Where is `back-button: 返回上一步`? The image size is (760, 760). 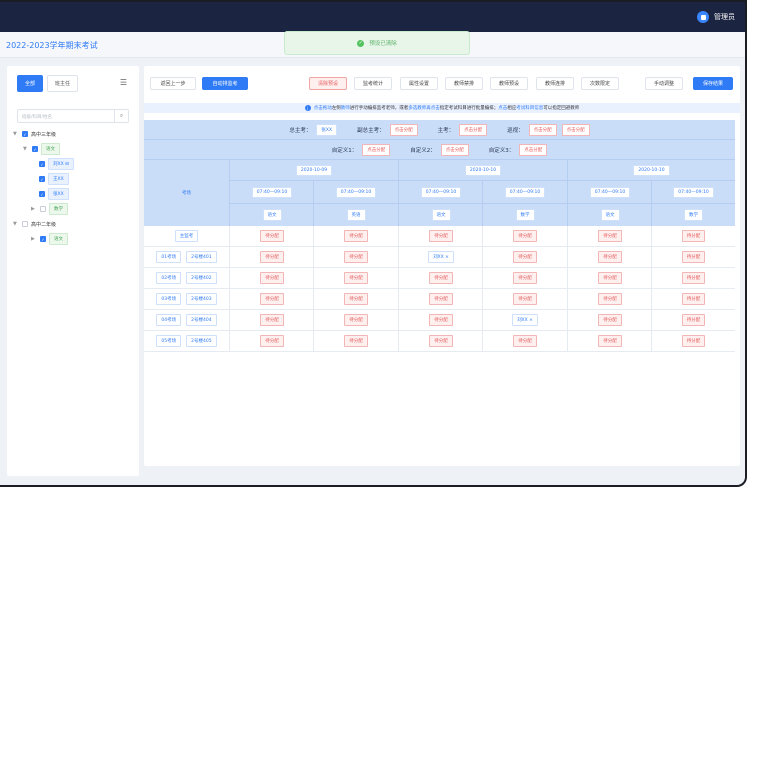
back-button: 返回上一步 is located at coordinates (173, 83).